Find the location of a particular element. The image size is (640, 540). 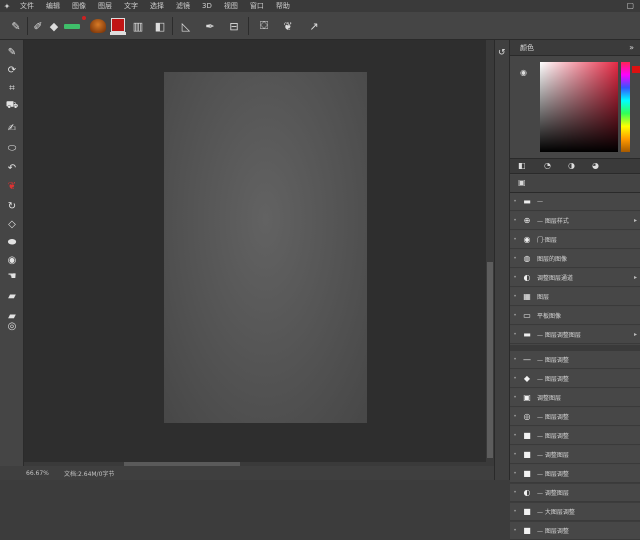

layer-row: • ▣ 调整图层 is located at coordinates (575, 398).